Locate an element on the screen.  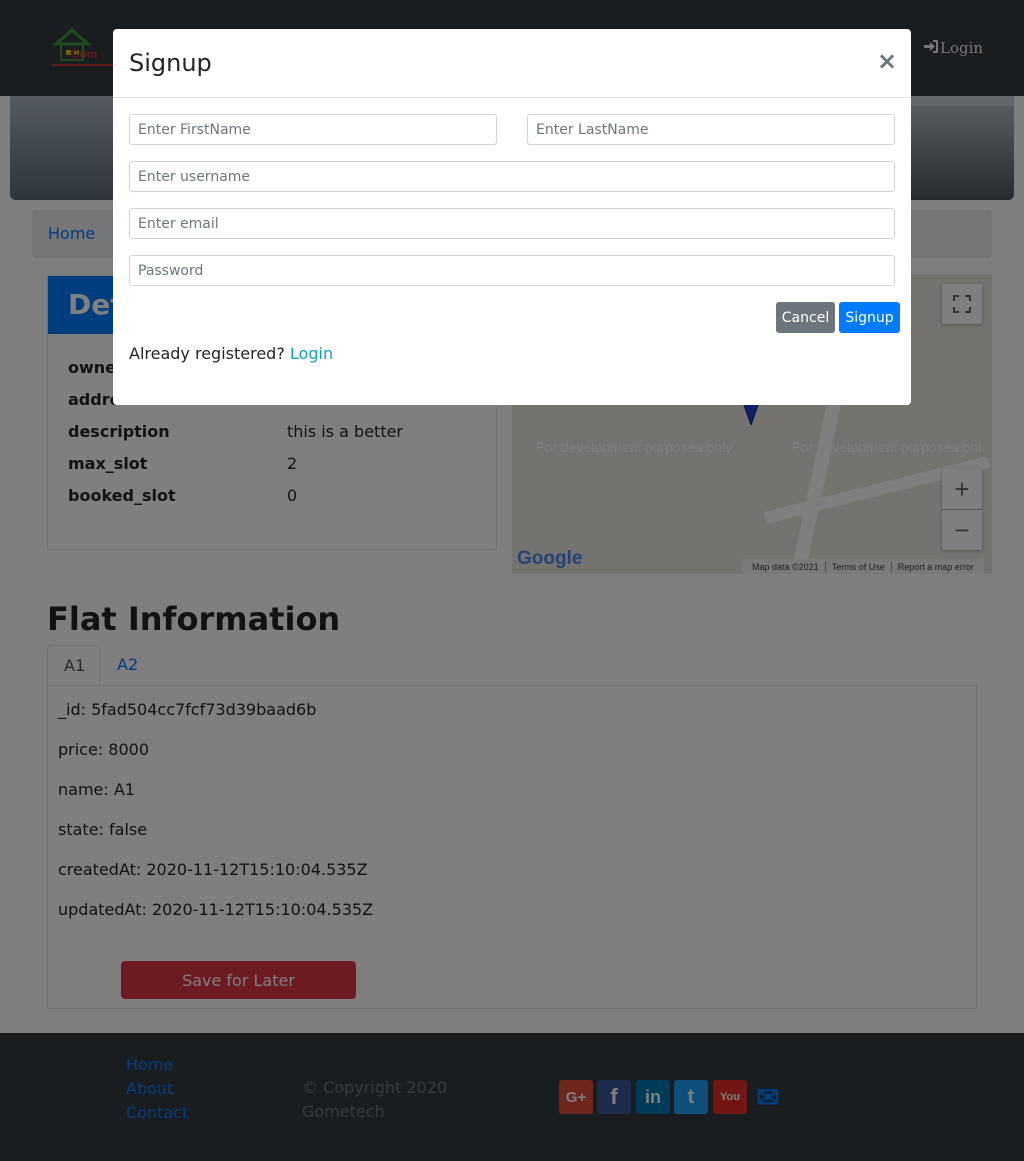
email-input is located at coordinates (512, 223).